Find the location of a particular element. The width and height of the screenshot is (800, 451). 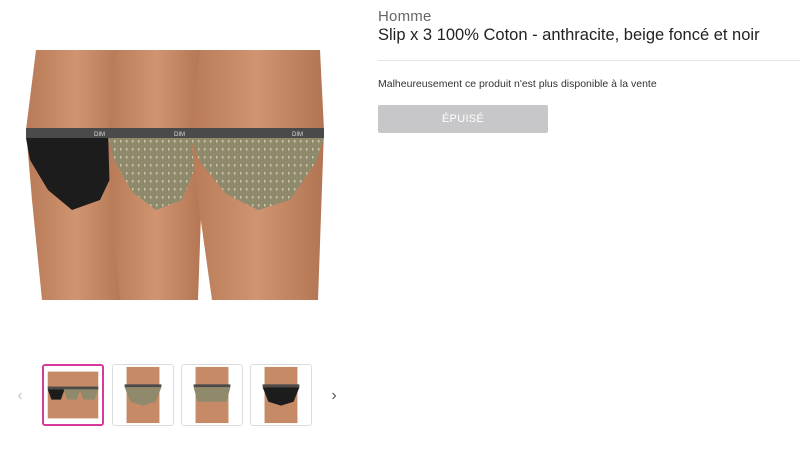

thumbnail-3-image is located at coordinates (212, 395).